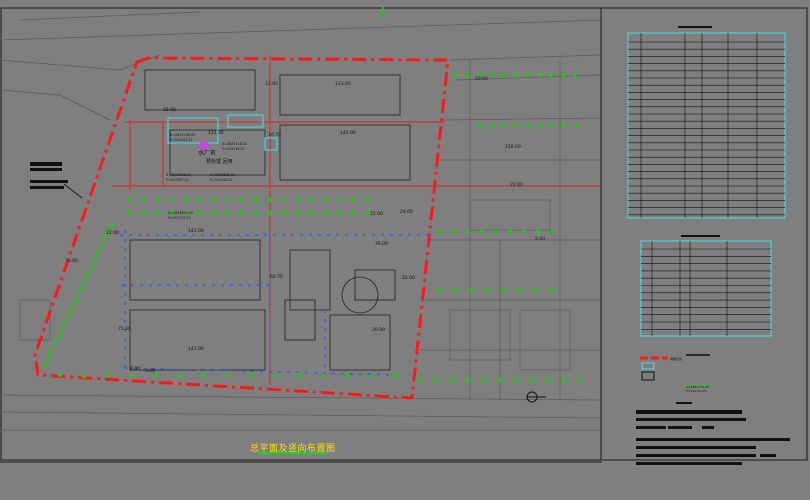  Describe the element at coordinates (219, 161) in the screenshot. I see `plant-subname: 预处理 回用` at that location.